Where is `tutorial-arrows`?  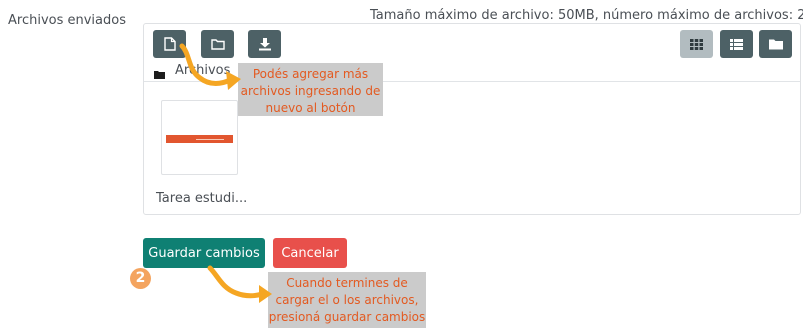 tutorial-arrows is located at coordinates (225, 173).